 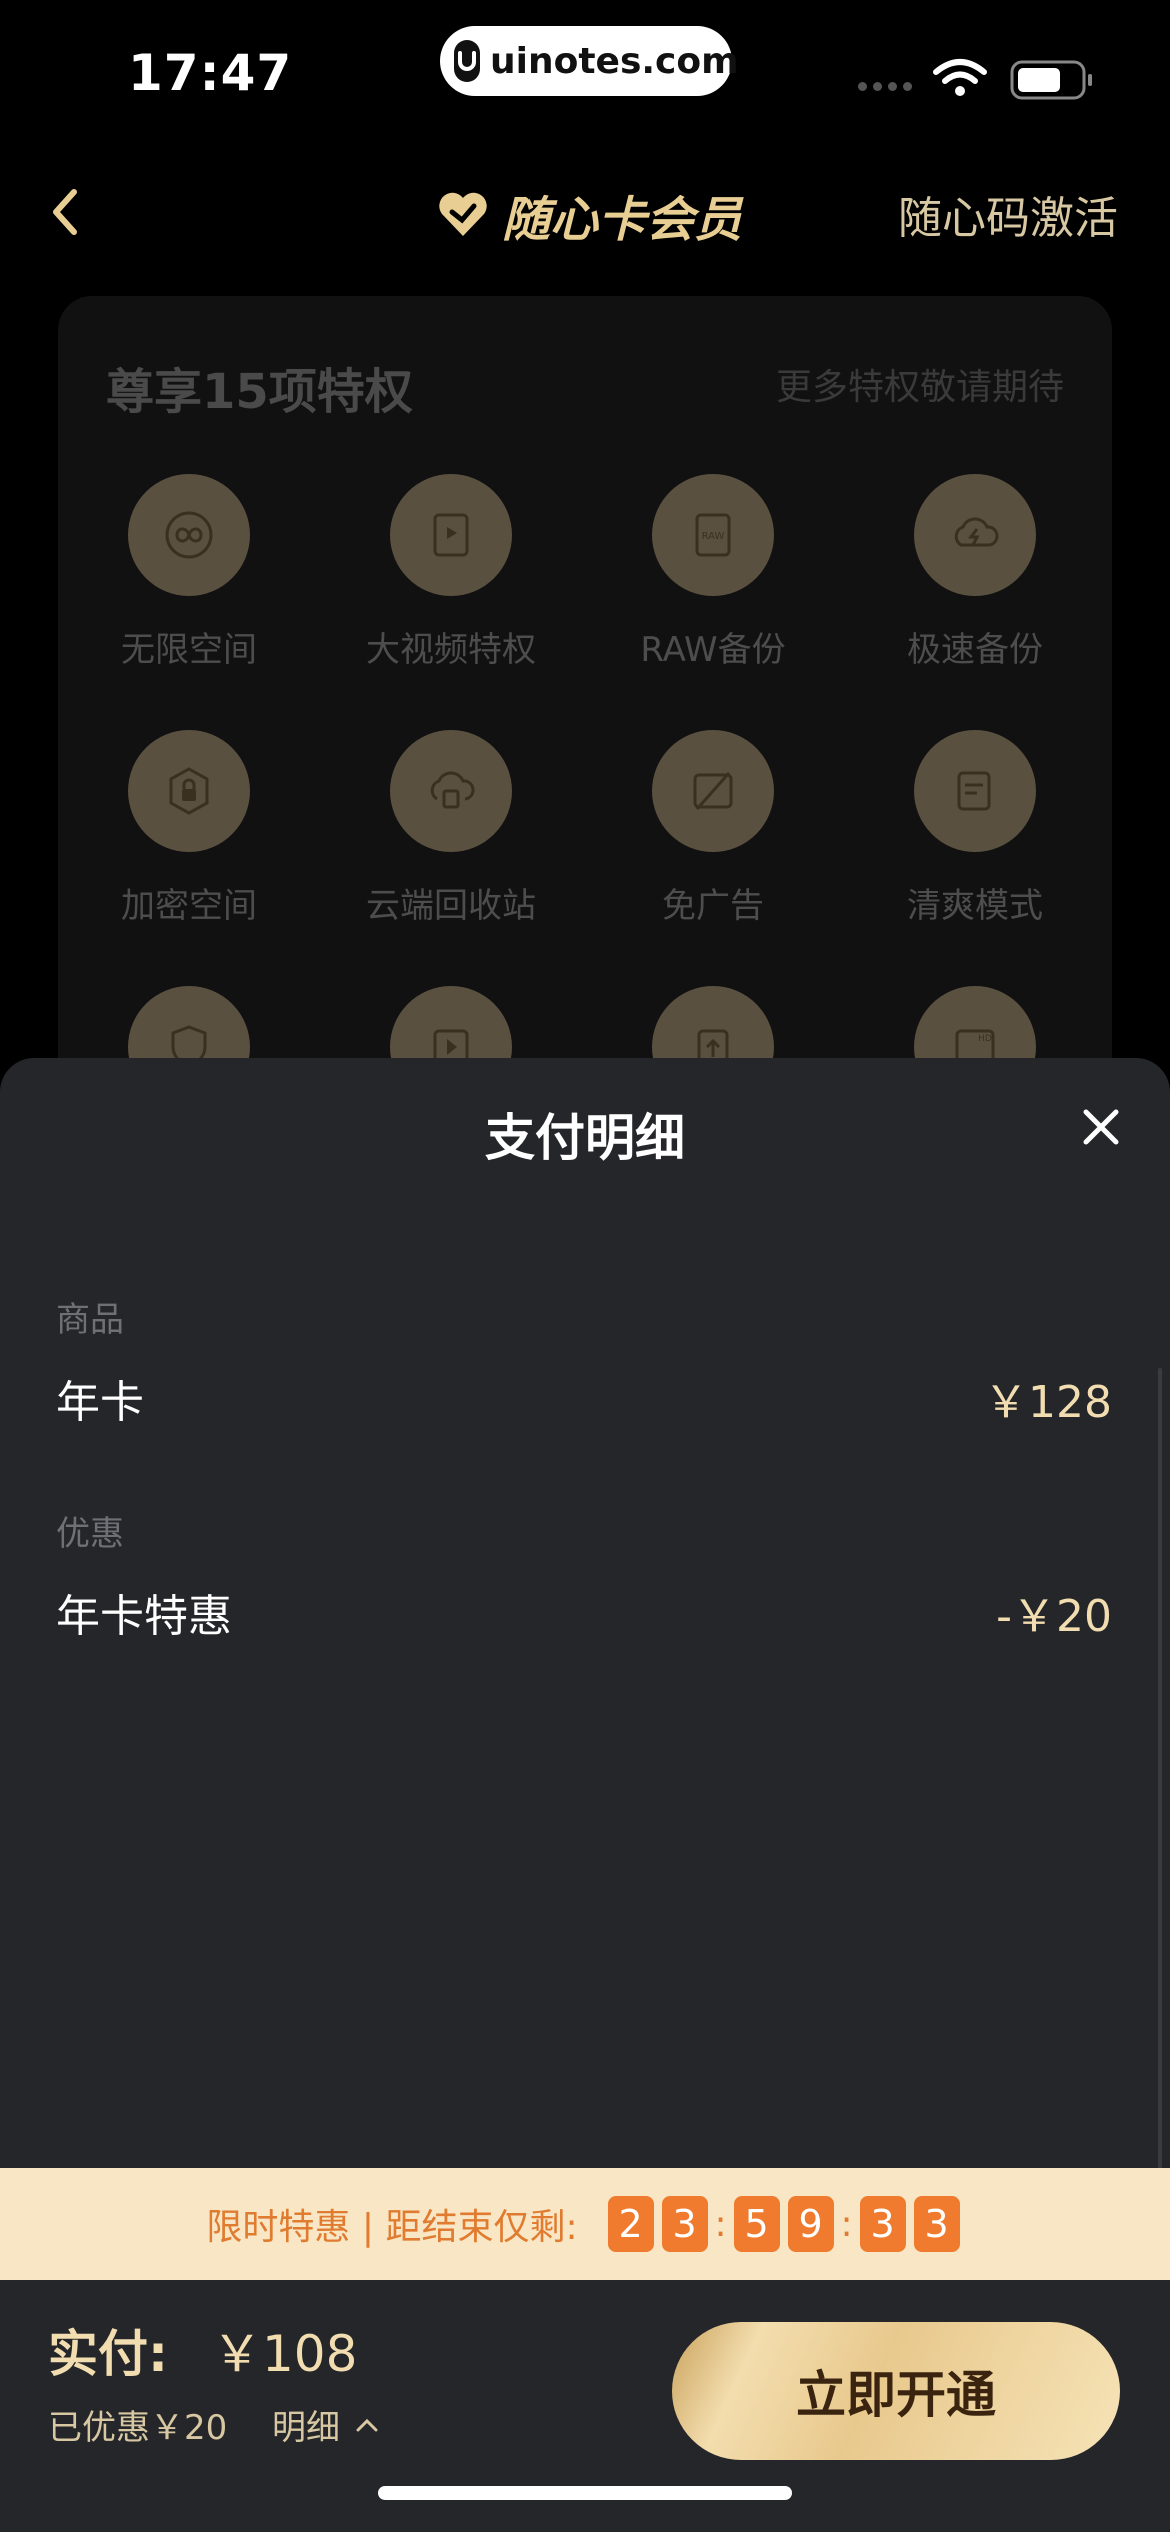 What do you see at coordinates (451, 791) in the screenshot?
I see `cloud-trash-icon` at bounding box center [451, 791].